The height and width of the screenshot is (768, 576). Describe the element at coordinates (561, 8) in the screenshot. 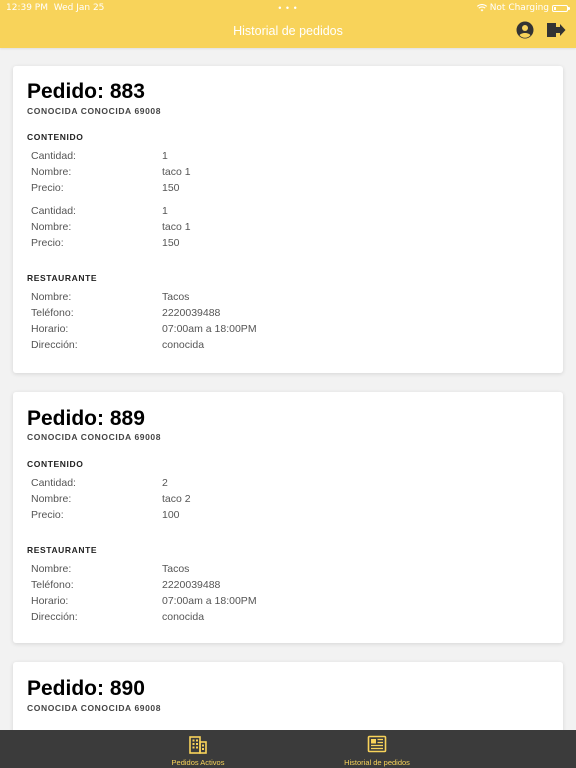

I see `battery-icon` at that location.